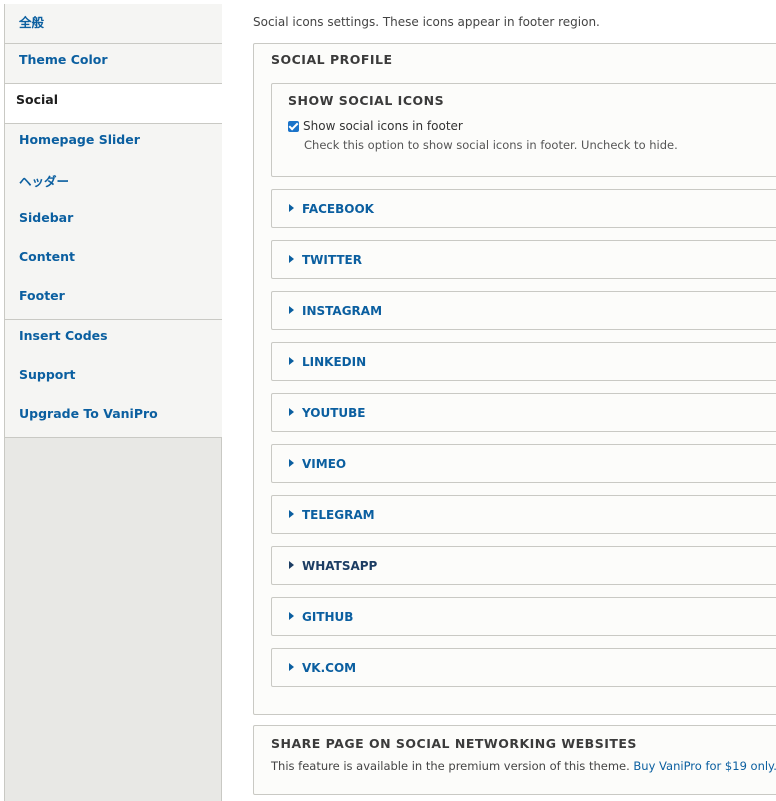 Image resolution: width=776 pixels, height=801 pixels. Describe the element at coordinates (366, 100) in the screenshot. I see `fieldset-legend: SHOW SOCIAL ICONS` at that location.